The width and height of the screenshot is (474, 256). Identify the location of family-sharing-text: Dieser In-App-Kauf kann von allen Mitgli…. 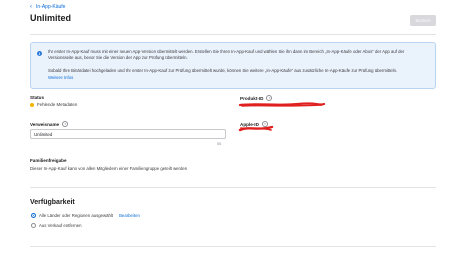
(109, 168).